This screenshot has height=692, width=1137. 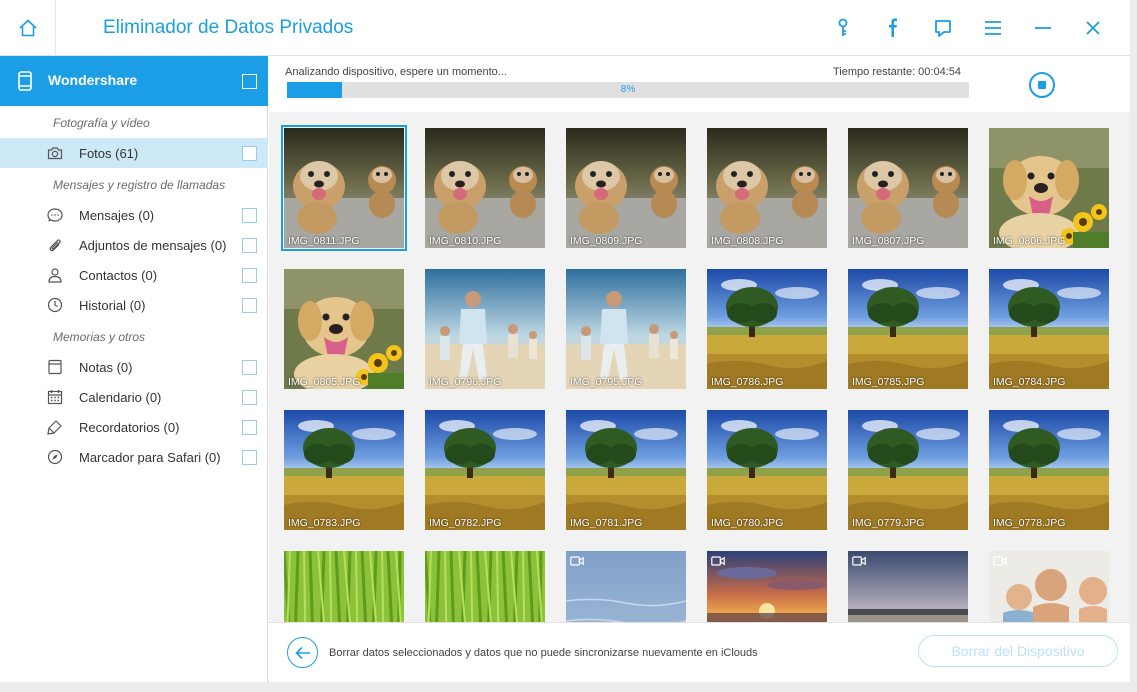 What do you see at coordinates (228, 27) in the screenshot?
I see `app-title: Eliminador de Datos Privados` at bounding box center [228, 27].